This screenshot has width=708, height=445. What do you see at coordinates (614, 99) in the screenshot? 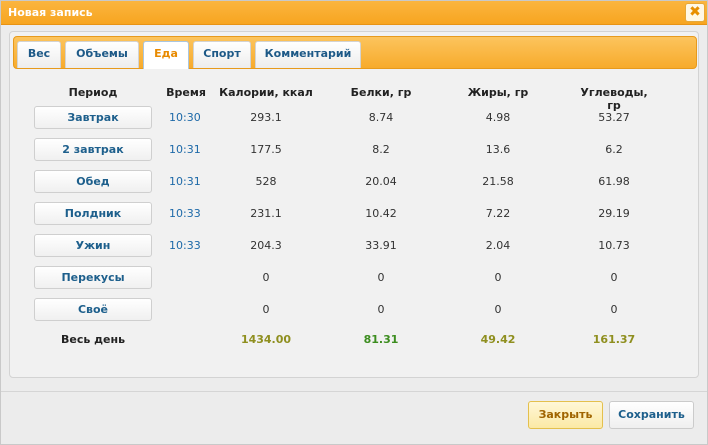
I see `header-carbs: Углеводы, гр` at bounding box center [614, 99].